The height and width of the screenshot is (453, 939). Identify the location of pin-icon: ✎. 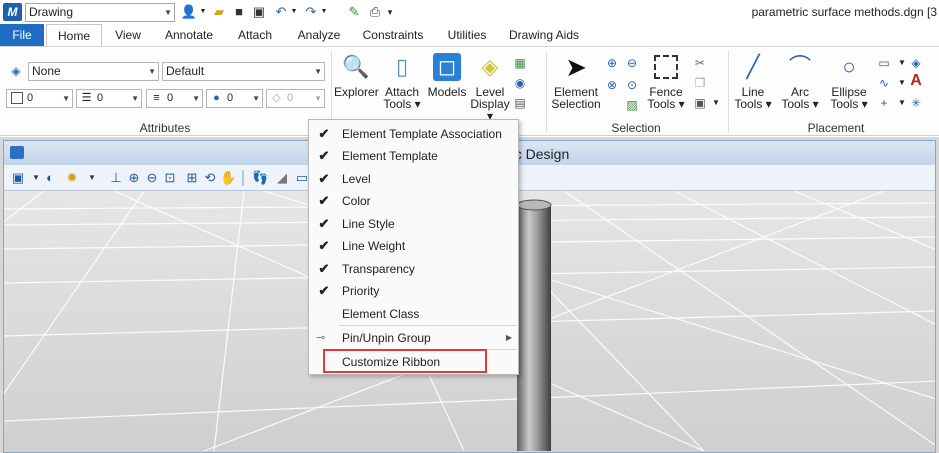
(354, 12).